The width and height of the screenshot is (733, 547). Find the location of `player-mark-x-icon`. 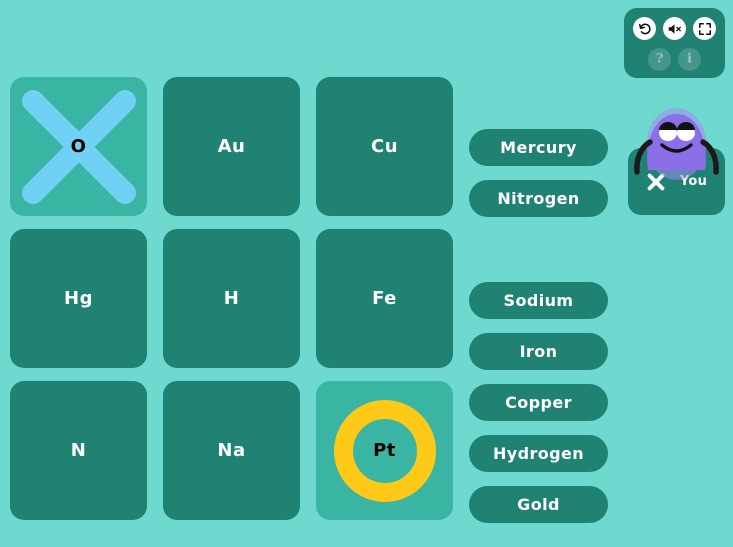

player-mark-x-icon is located at coordinates (656, 182).